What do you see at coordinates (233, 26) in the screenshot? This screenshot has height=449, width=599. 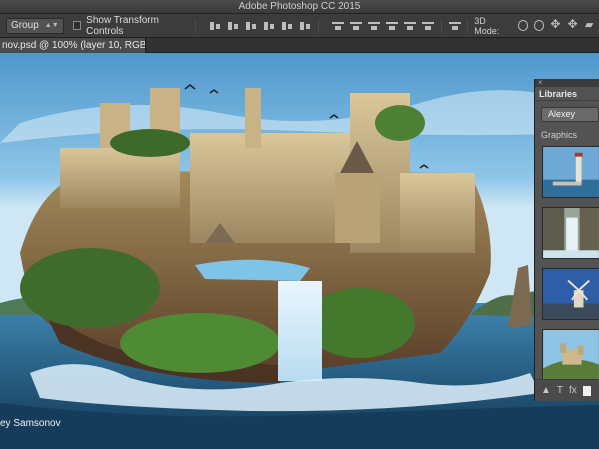 I see `align-vertical-center-icon` at bounding box center [233, 26].